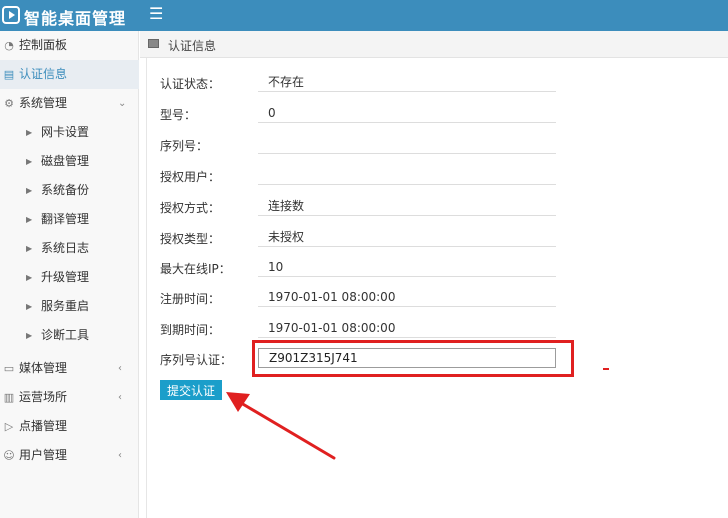 The height and width of the screenshot is (518, 728). Describe the element at coordinates (190, 239) in the screenshot. I see `license-type-label: 授权类型：` at that location.